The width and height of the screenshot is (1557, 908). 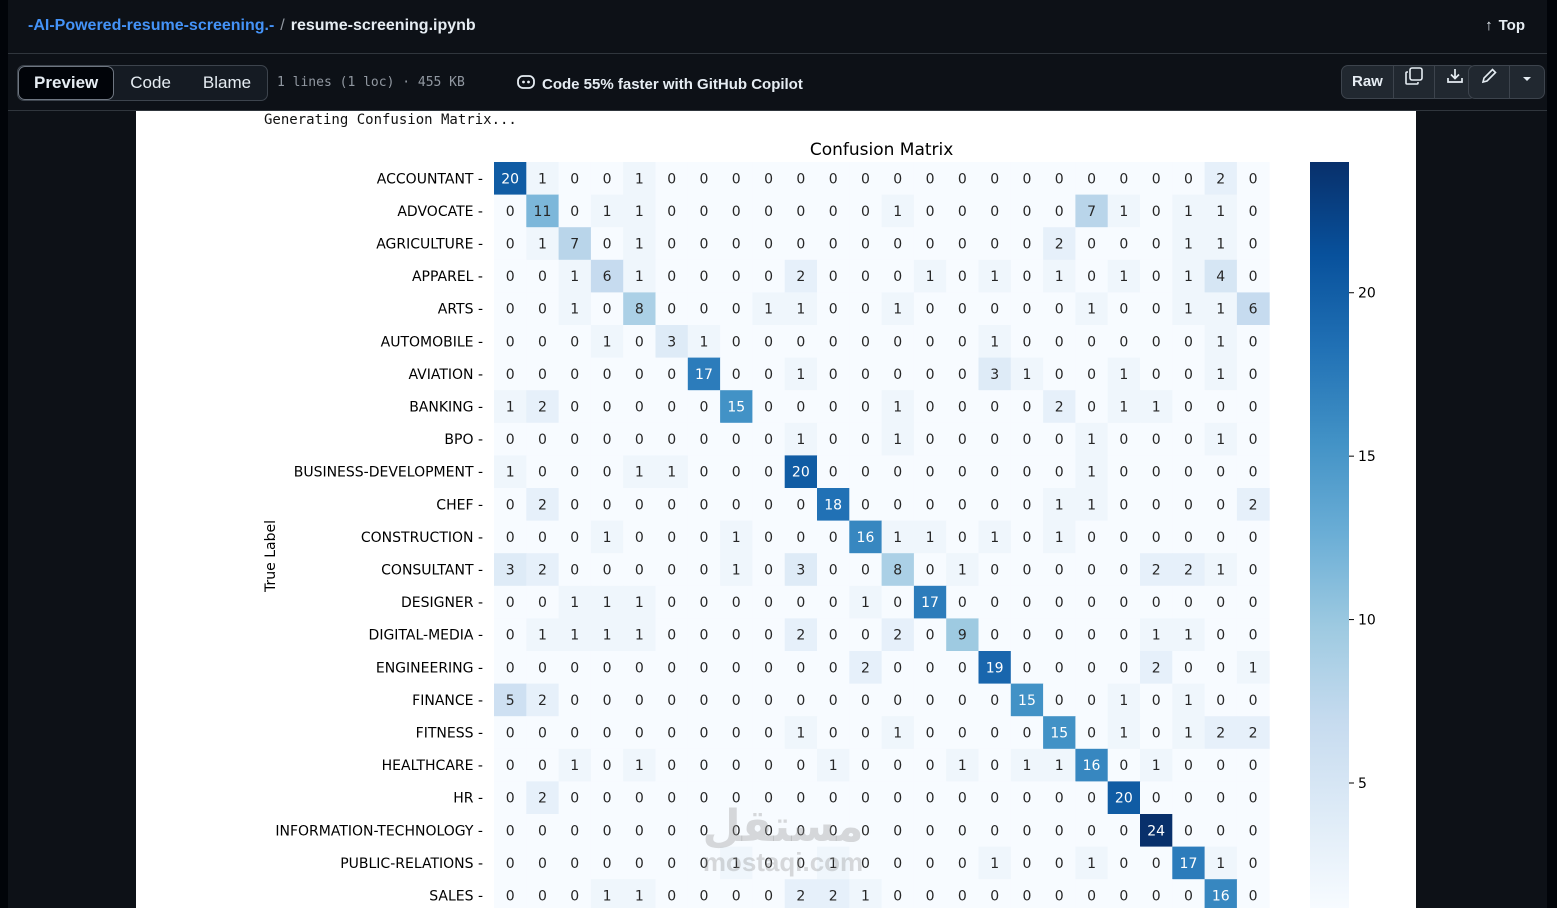 I want to click on cell-value: 2, so click(x=897, y=636).